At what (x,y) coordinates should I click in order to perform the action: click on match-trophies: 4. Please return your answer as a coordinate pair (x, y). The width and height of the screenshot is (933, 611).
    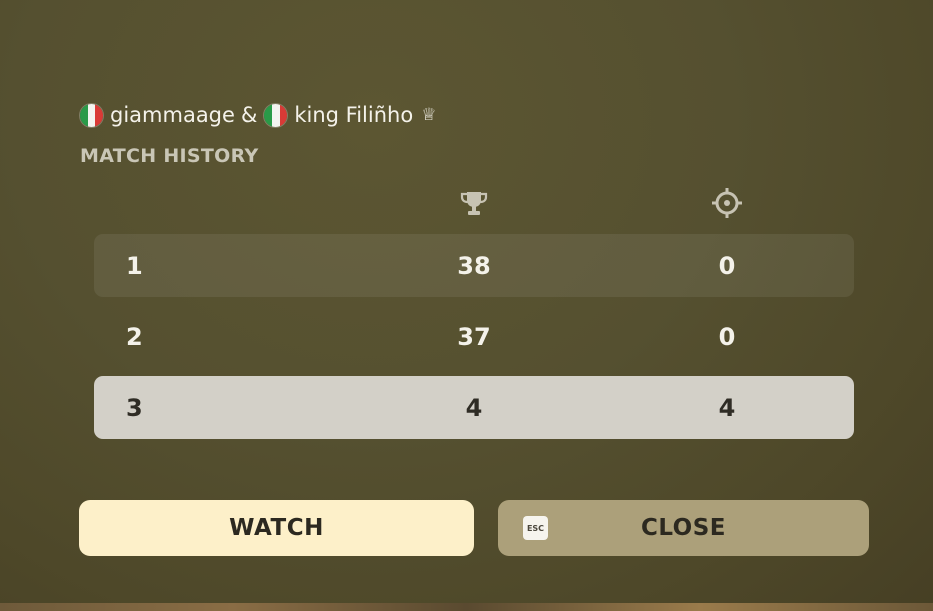
    Looking at the image, I should click on (474, 407).